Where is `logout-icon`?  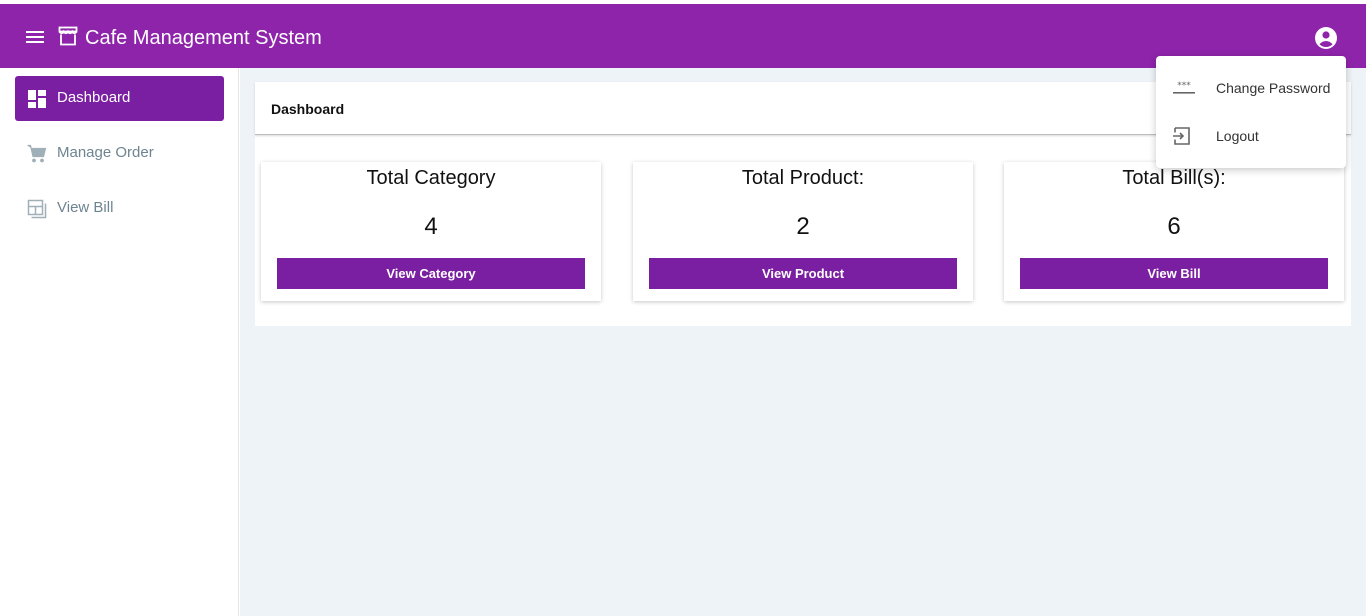
logout-icon is located at coordinates (1184, 136).